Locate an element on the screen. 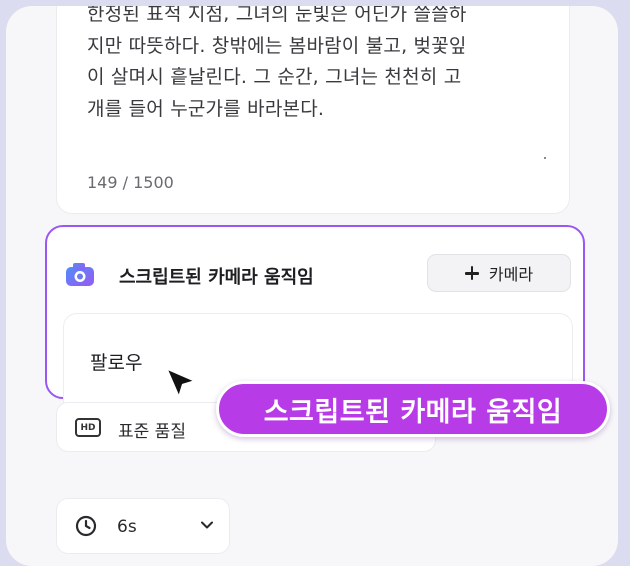 The image size is (630, 566). clock-icon is located at coordinates (86, 526).